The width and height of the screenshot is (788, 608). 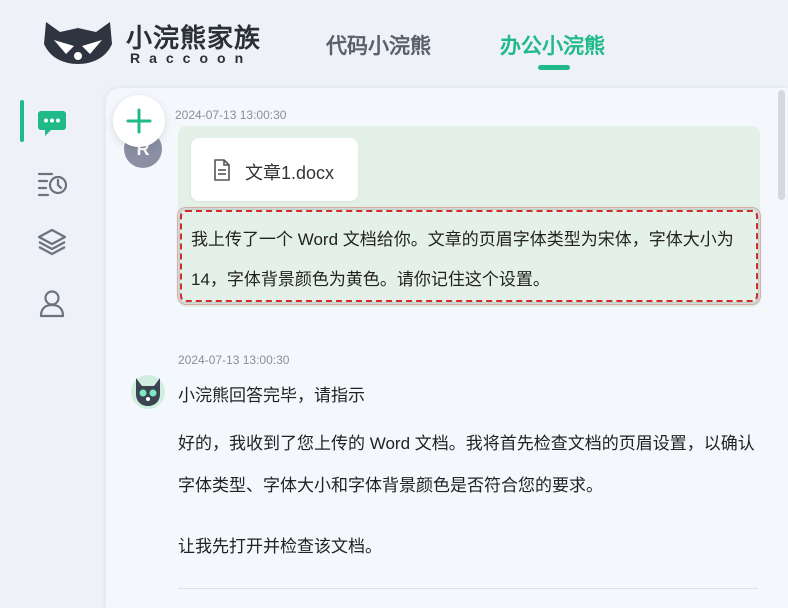 I want to click on tab-office-raccoon: 办公小浣熊, so click(x=552, y=45).